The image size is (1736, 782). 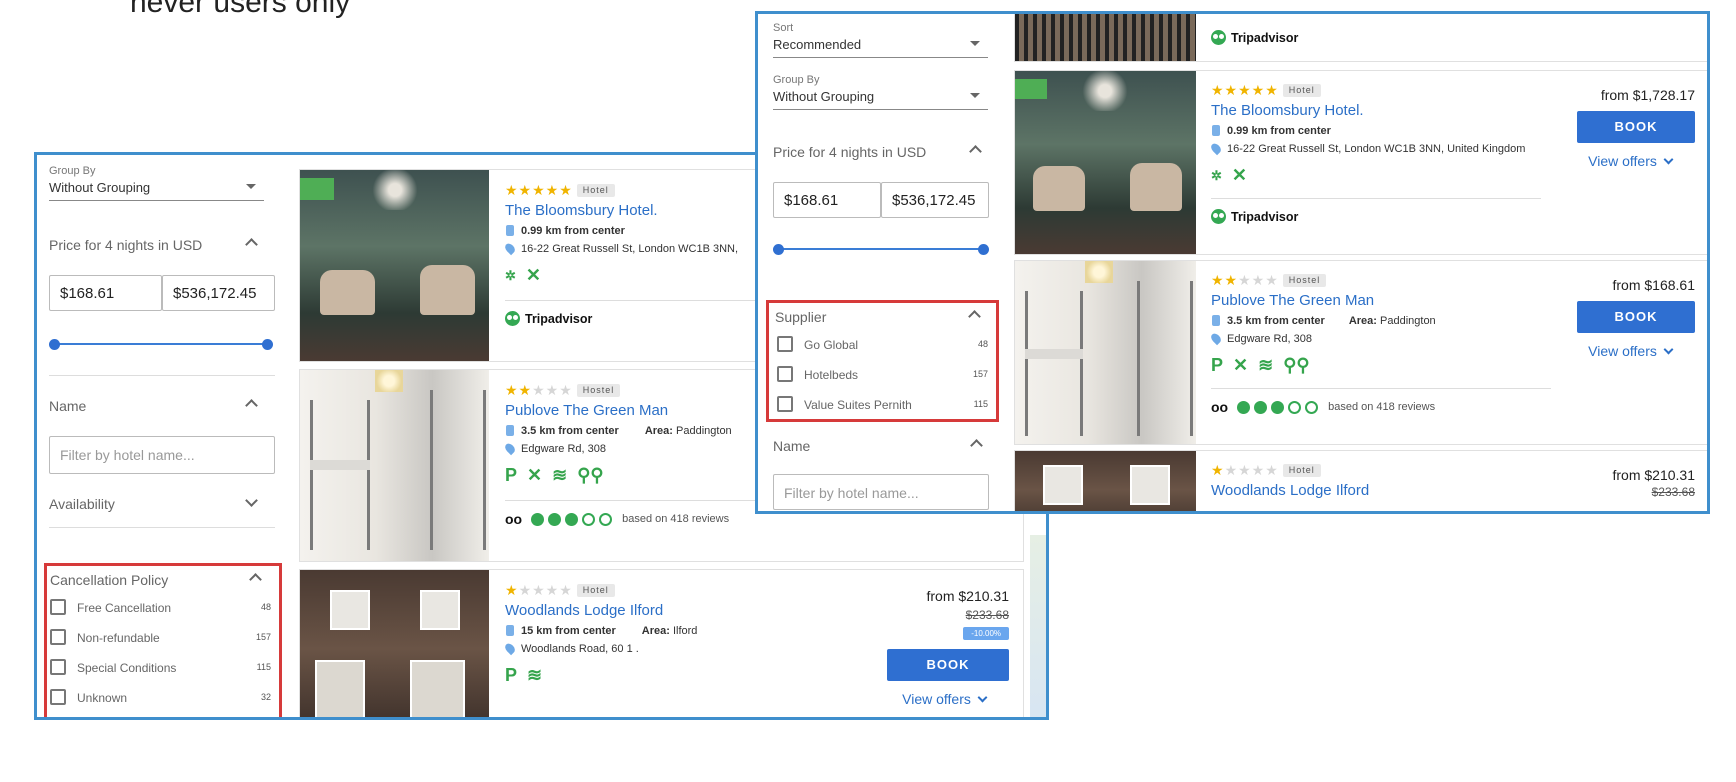 I want to click on cancellation-title: Cancellation Policy, so click(x=109, y=580).